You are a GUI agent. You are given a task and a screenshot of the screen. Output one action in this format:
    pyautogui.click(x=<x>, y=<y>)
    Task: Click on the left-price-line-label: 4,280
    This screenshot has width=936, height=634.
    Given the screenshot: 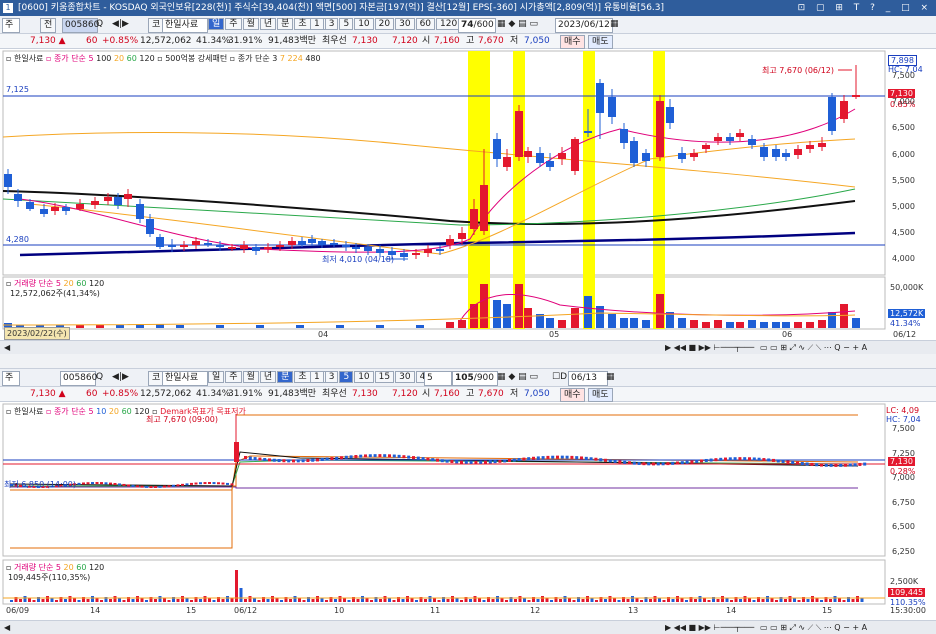 What is the action you would take?
    pyautogui.click(x=17, y=239)
    